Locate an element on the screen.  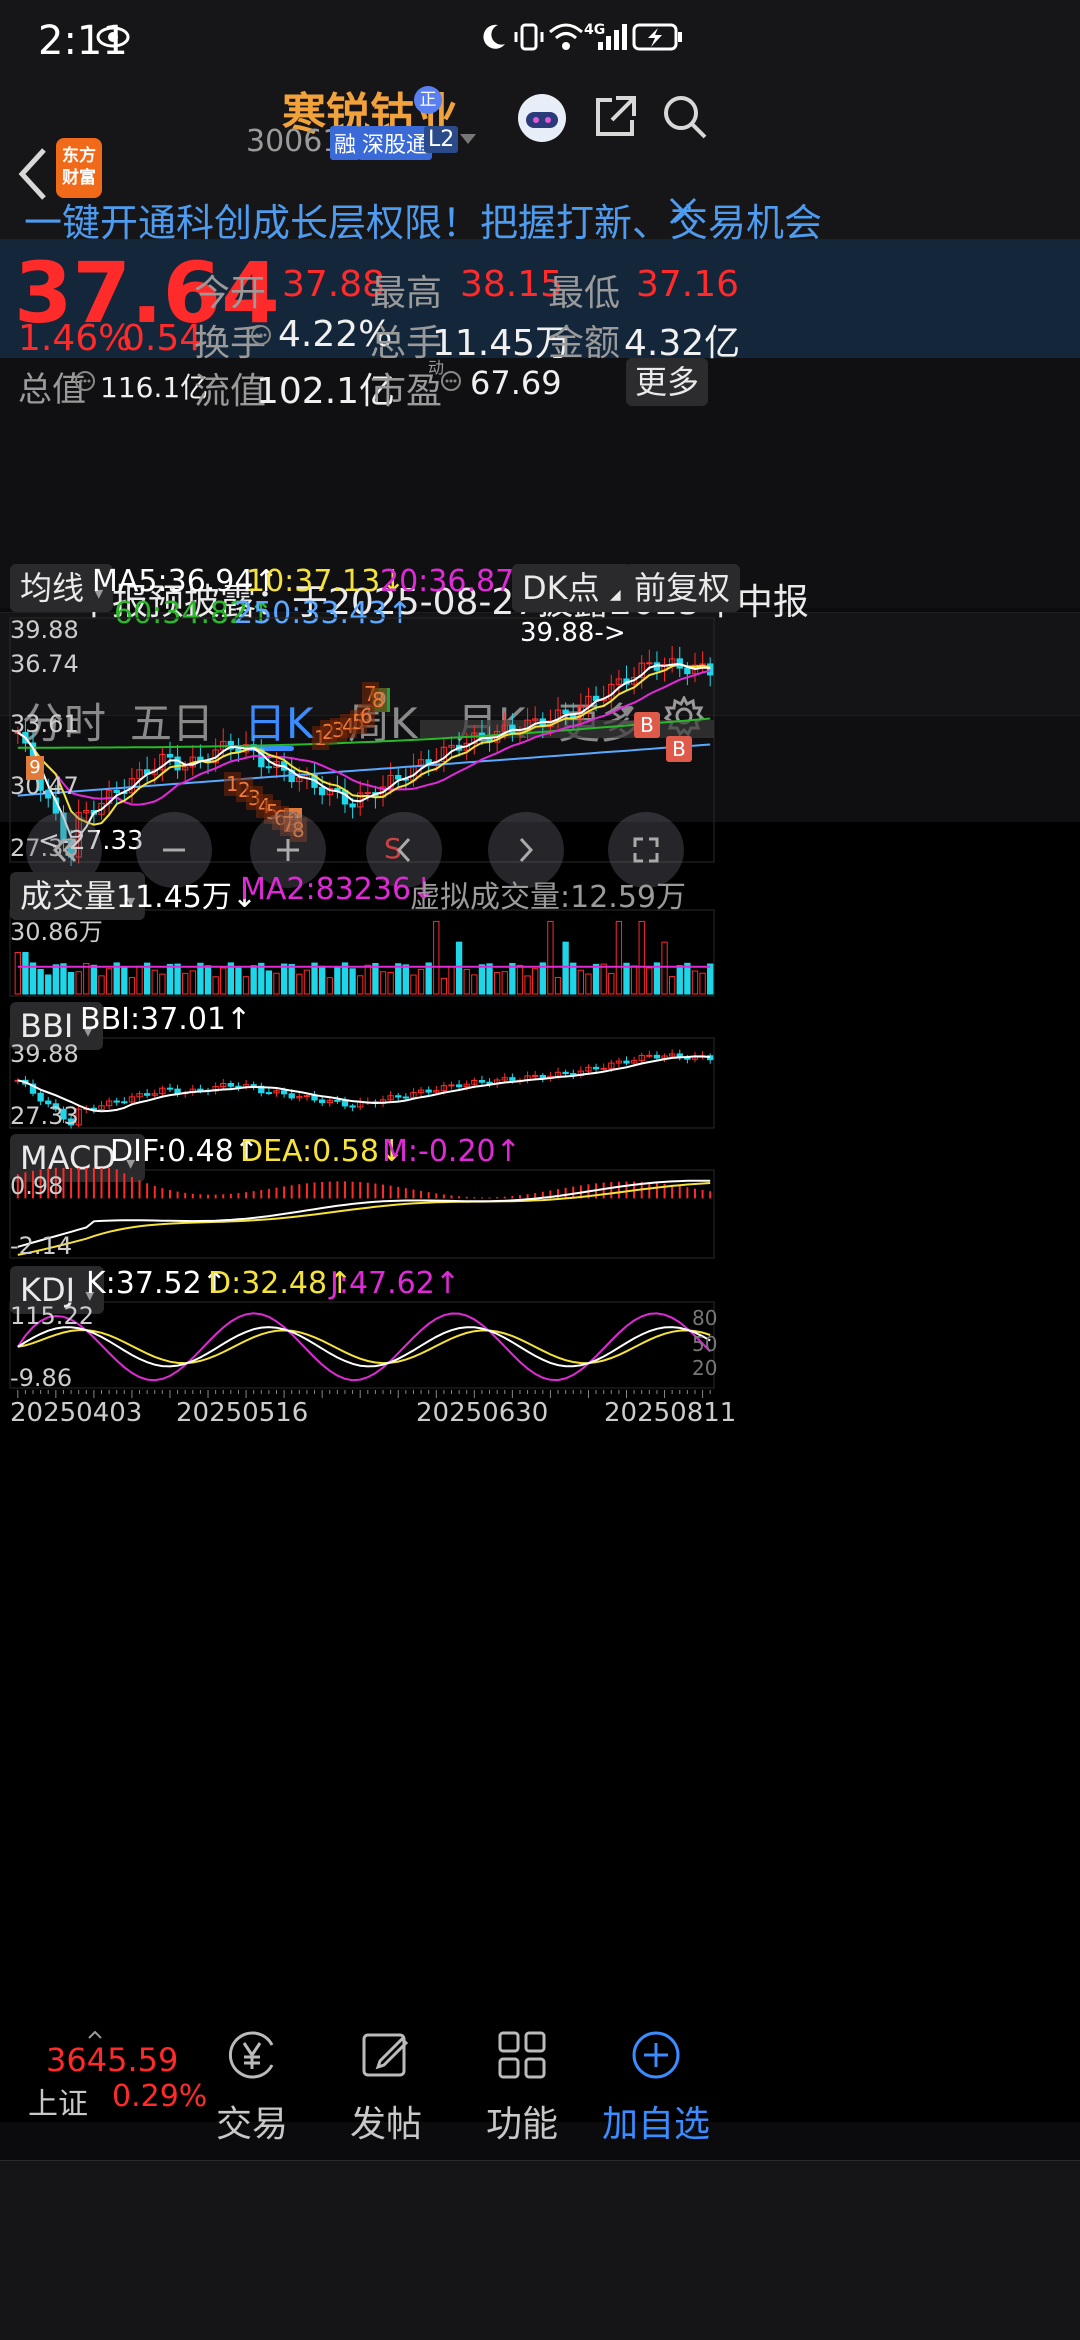
x-label-3: 20250630 is located at coordinates (482, 1413).